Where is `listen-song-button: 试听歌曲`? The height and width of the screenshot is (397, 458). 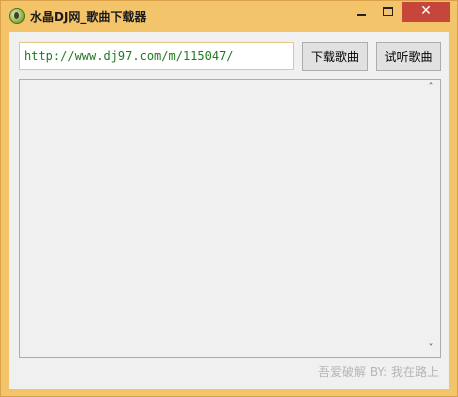 listen-song-button: 试听歌曲 is located at coordinates (408, 56).